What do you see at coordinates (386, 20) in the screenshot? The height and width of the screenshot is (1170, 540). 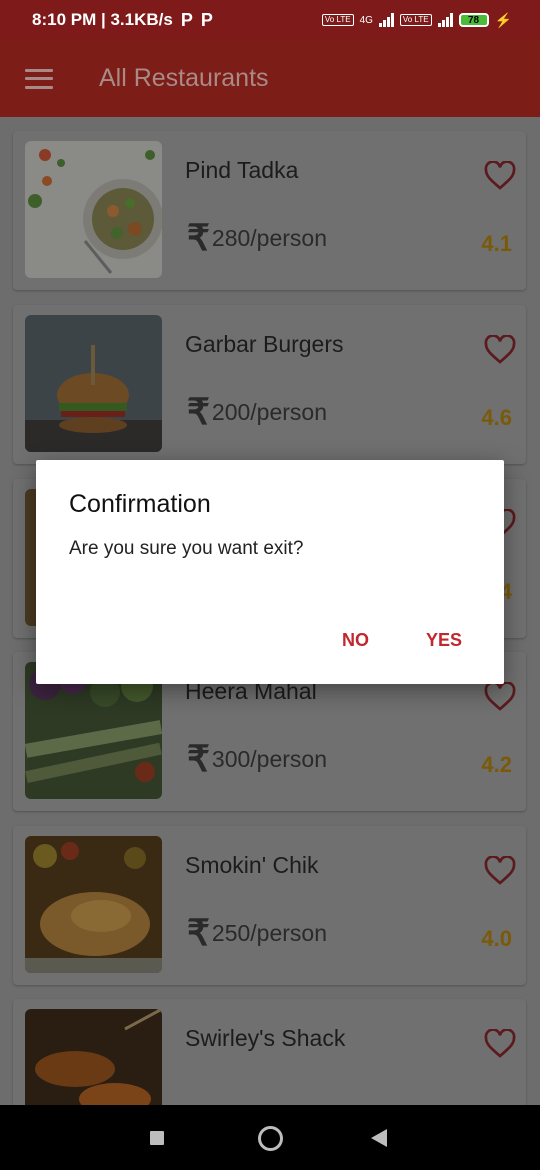 I see `signal-icon` at bounding box center [386, 20].